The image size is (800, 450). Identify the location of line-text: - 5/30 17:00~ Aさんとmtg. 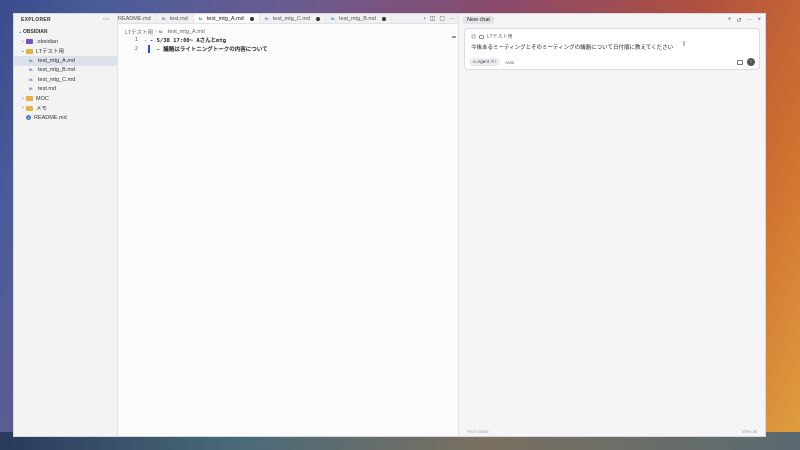
(188, 41).